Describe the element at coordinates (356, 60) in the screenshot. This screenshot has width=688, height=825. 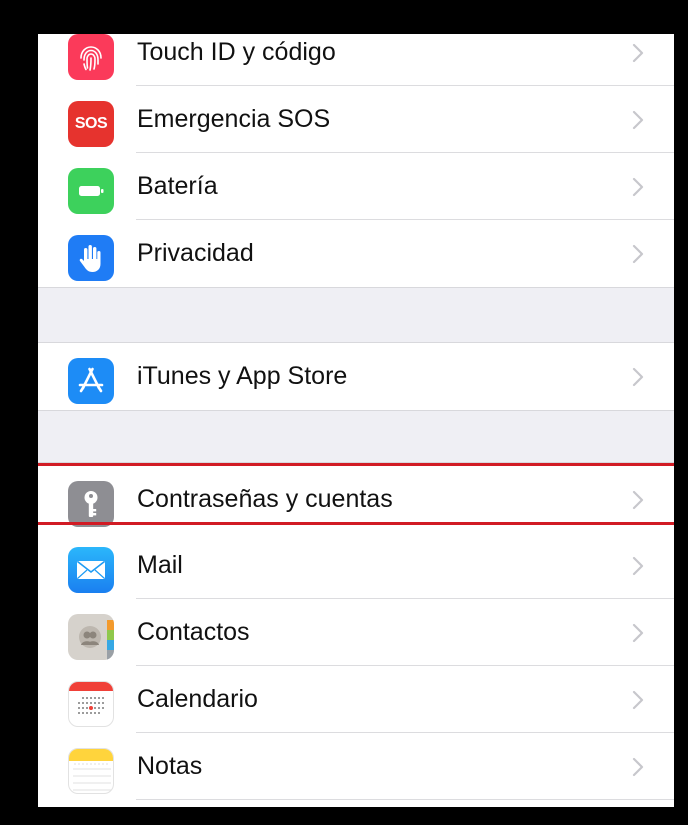
I see `settings-row-touch-id: Touch ID y código` at that location.